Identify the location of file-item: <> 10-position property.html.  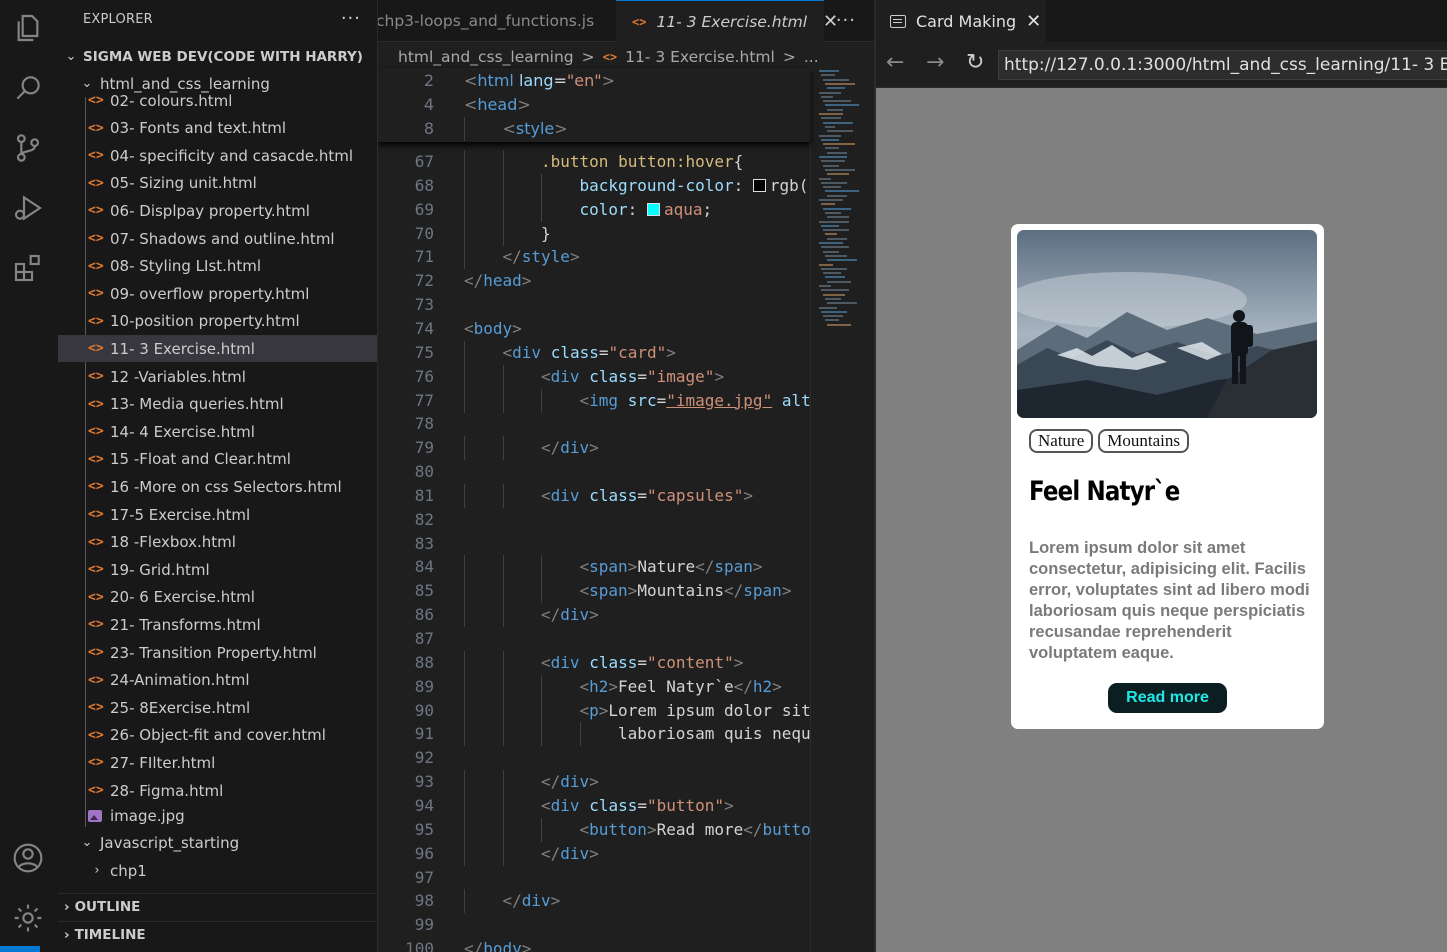
(217, 321).